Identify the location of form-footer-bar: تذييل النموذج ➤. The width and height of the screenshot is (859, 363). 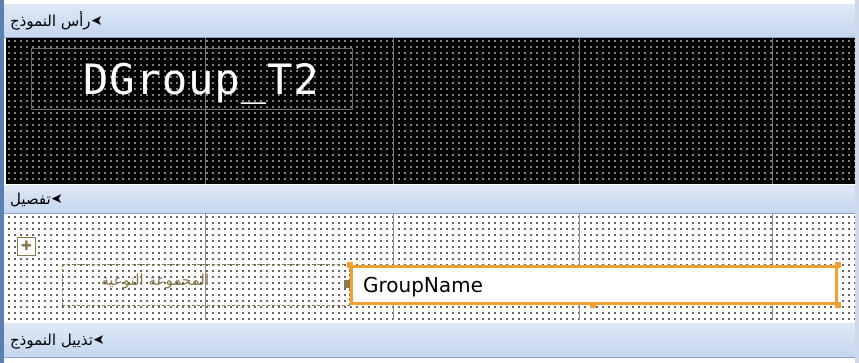
(429, 340).